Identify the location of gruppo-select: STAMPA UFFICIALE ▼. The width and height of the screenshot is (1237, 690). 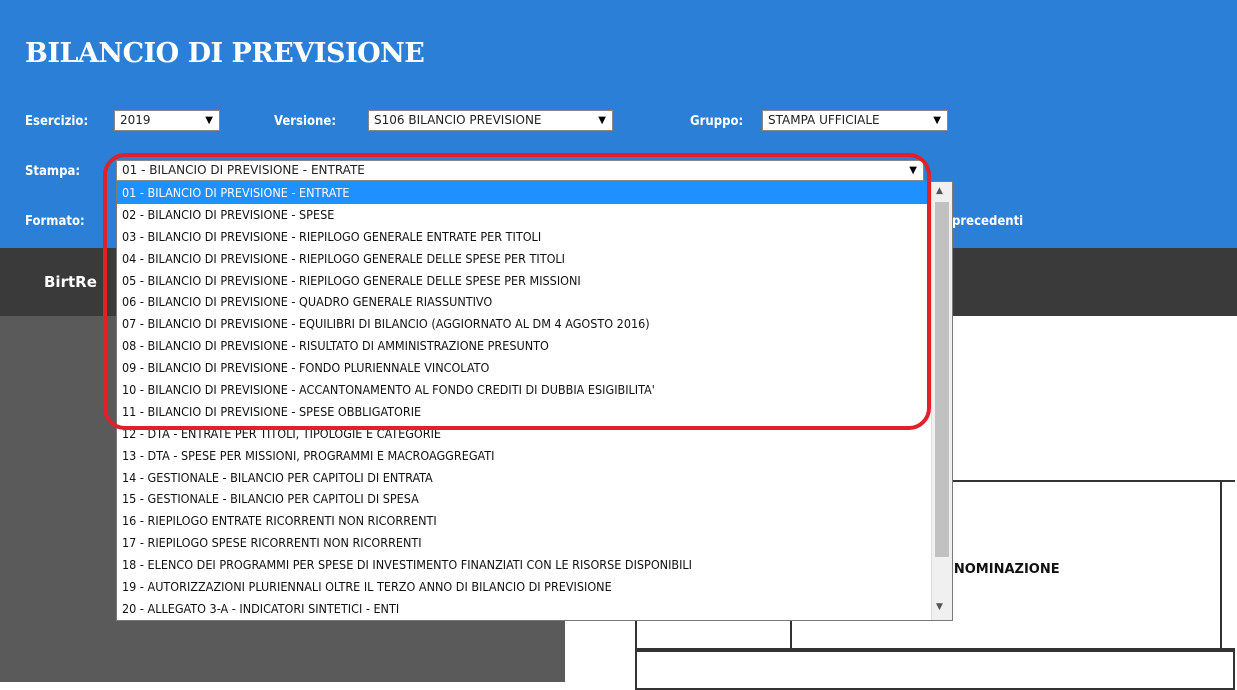
(855, 120).